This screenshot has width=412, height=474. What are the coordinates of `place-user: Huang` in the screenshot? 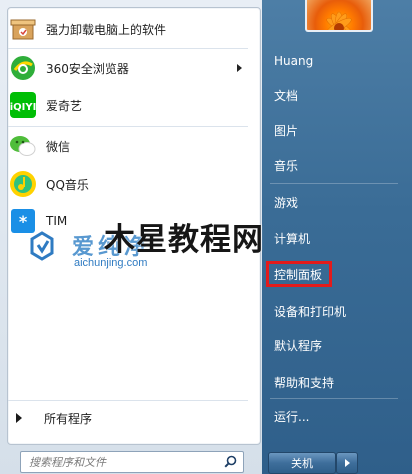 It's located at (335, 61).